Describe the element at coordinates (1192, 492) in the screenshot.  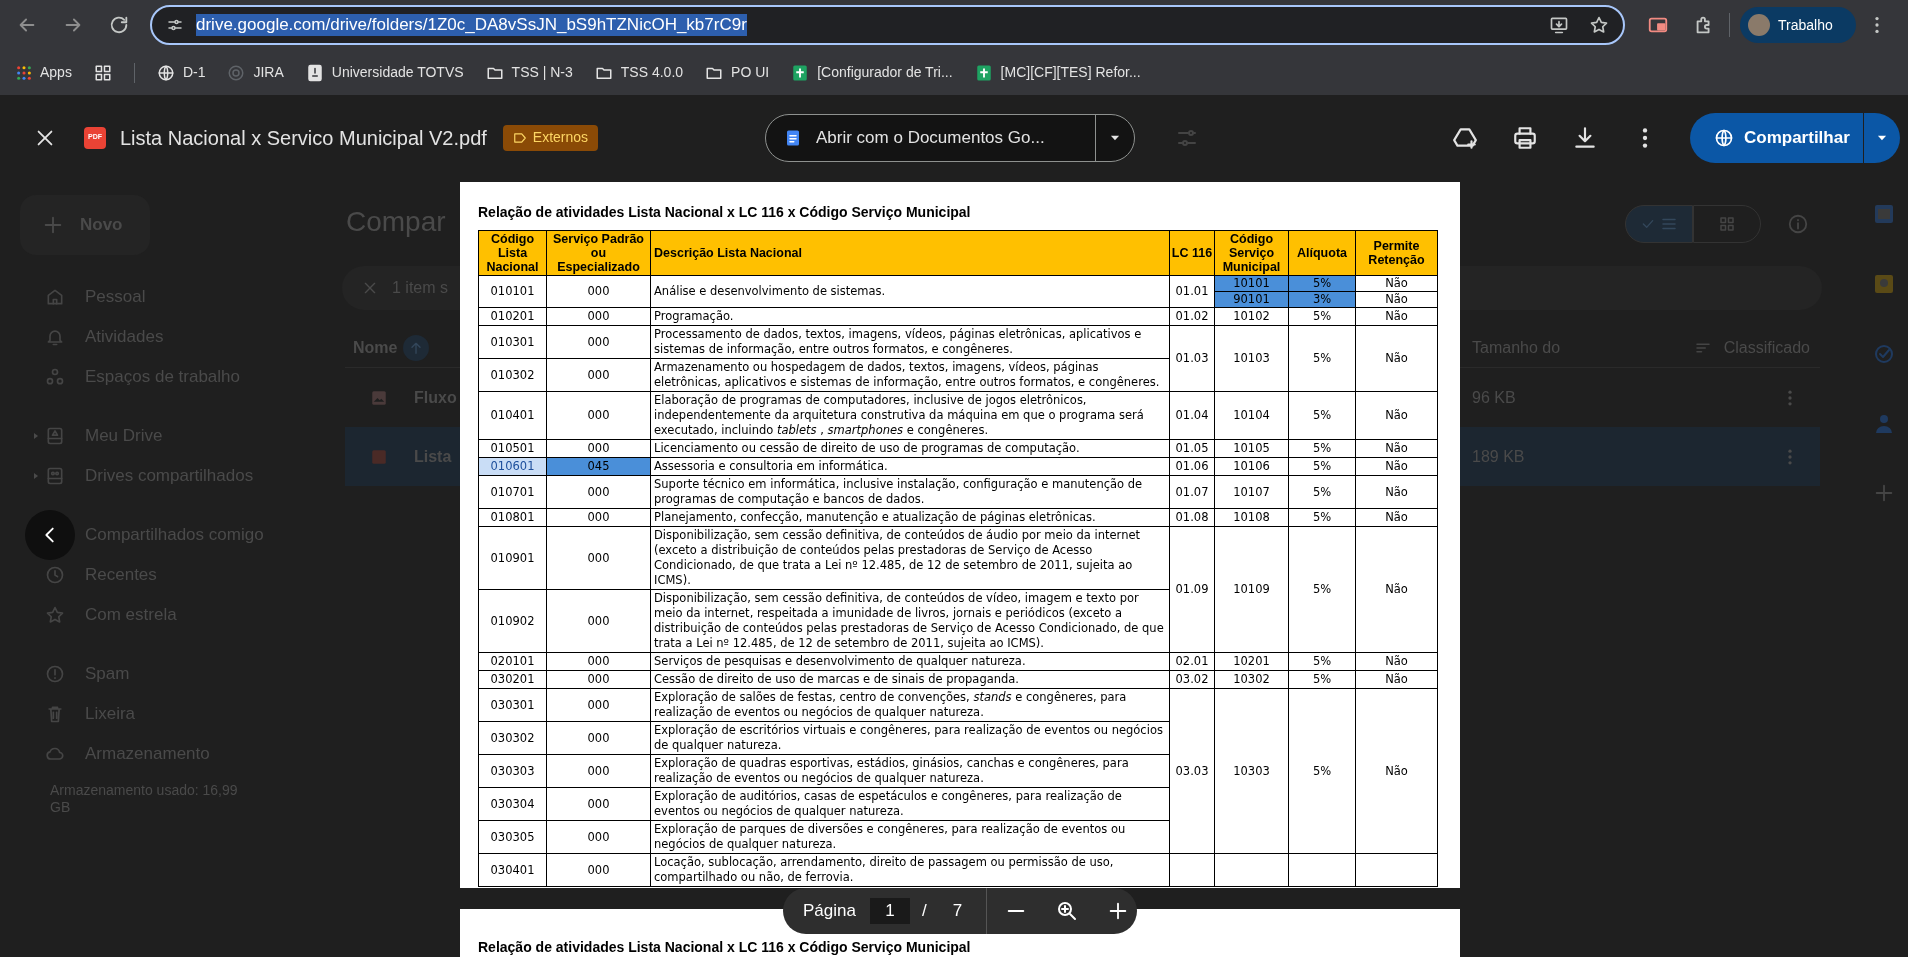
I see `table-cell: 01.07` at that location.